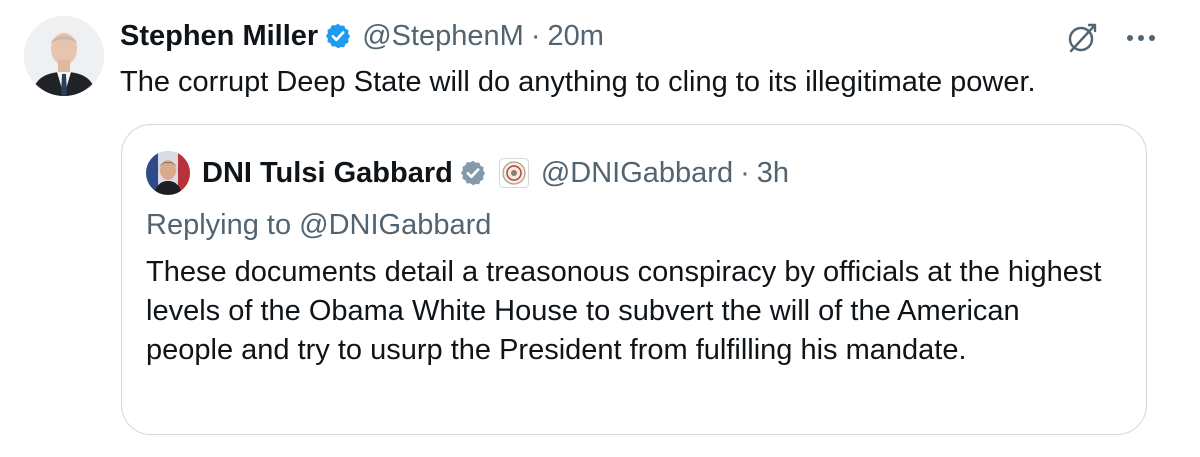 The width and height of the screenshot is (1200, 457). What do you see at coordinates (443, 36) in the screenshot?
I see `author-handle: @StephenM` at bounding box center [443, 36].